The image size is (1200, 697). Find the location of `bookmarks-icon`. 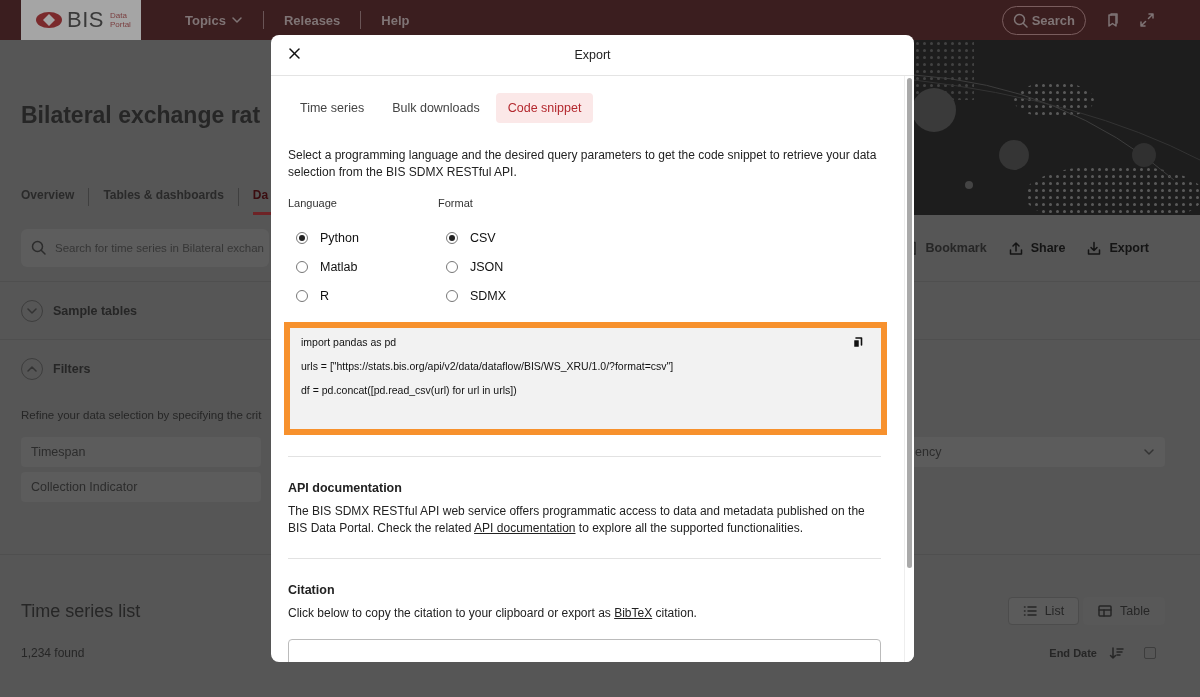

bookmarks-icon is located at coordinates (1113, 20).